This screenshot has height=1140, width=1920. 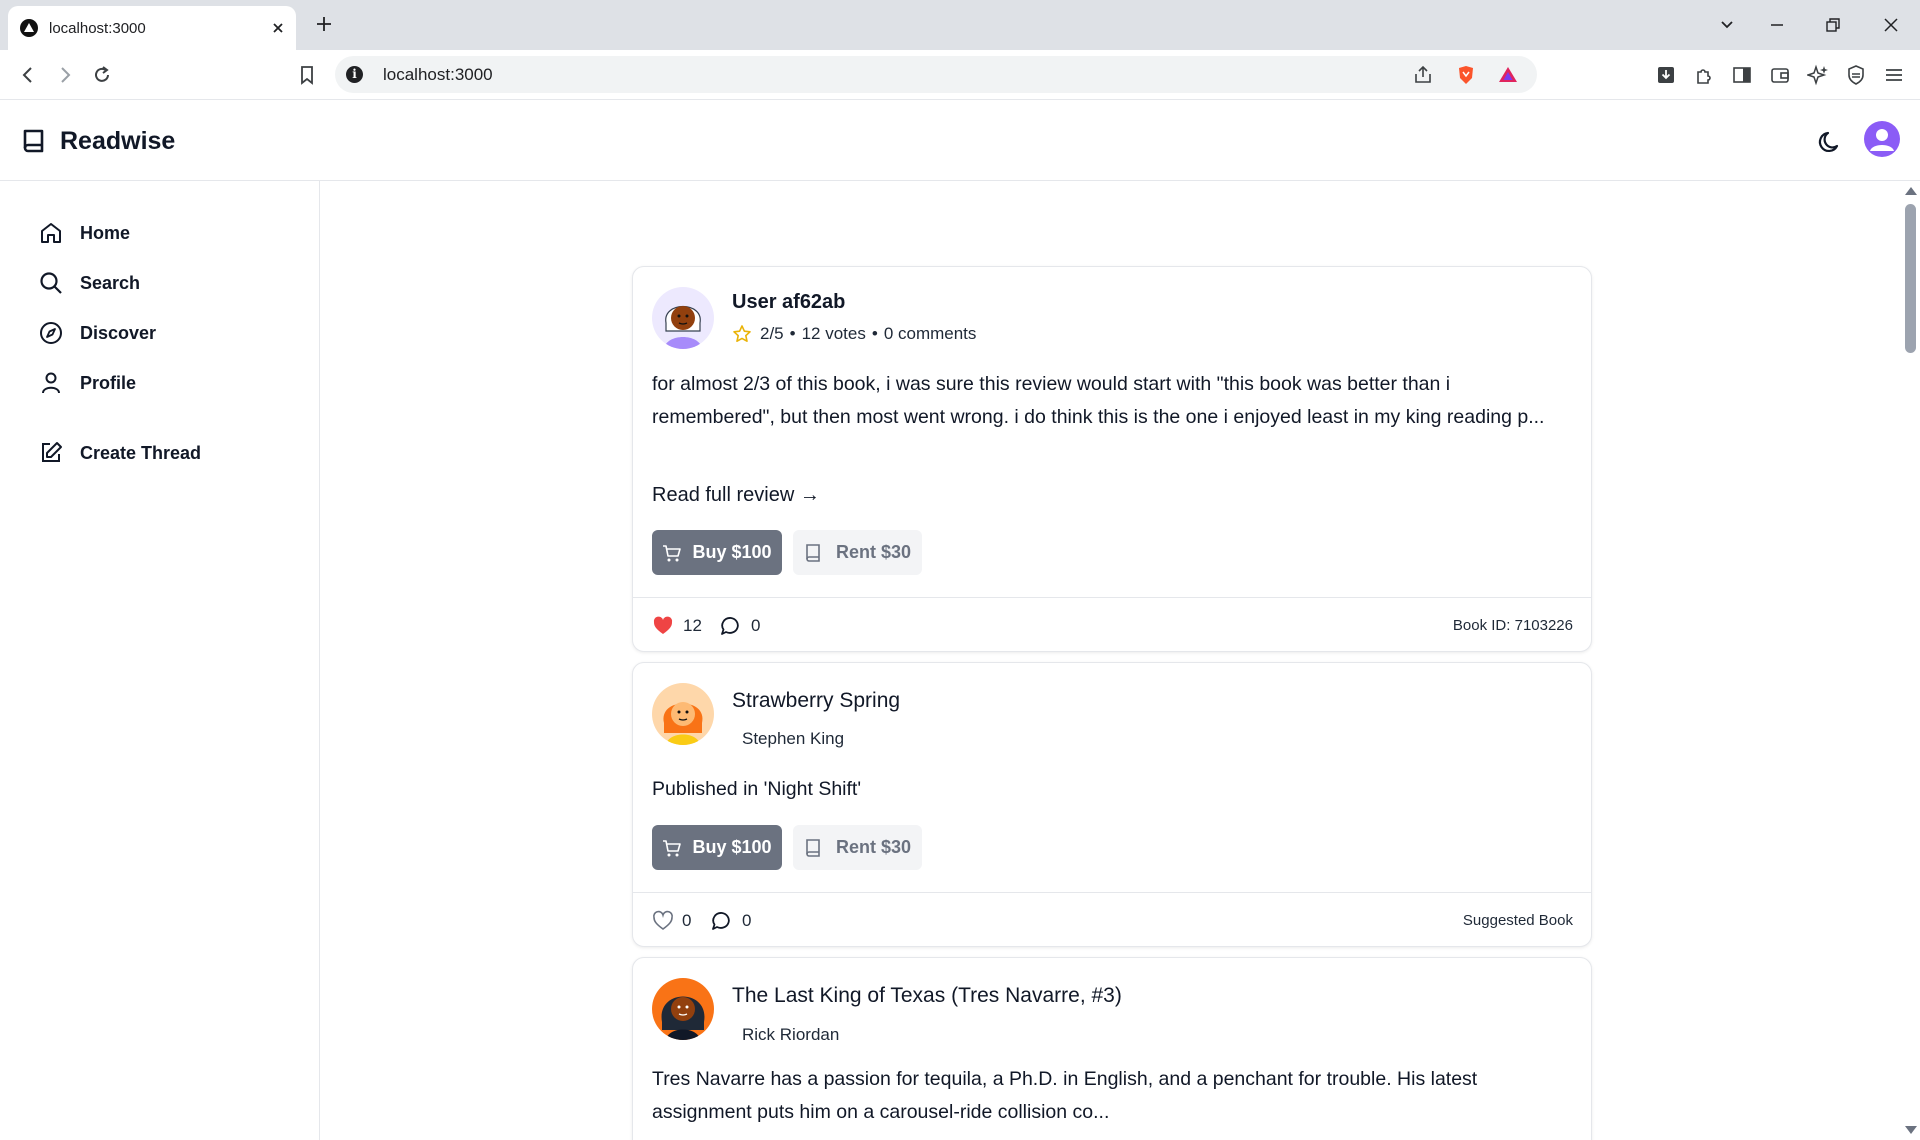 What do you see at coordinates (1112, 919) in the screenshot?
I see `card-footer: 0 0 Suggested Book` at bounding box center [1112, 919].